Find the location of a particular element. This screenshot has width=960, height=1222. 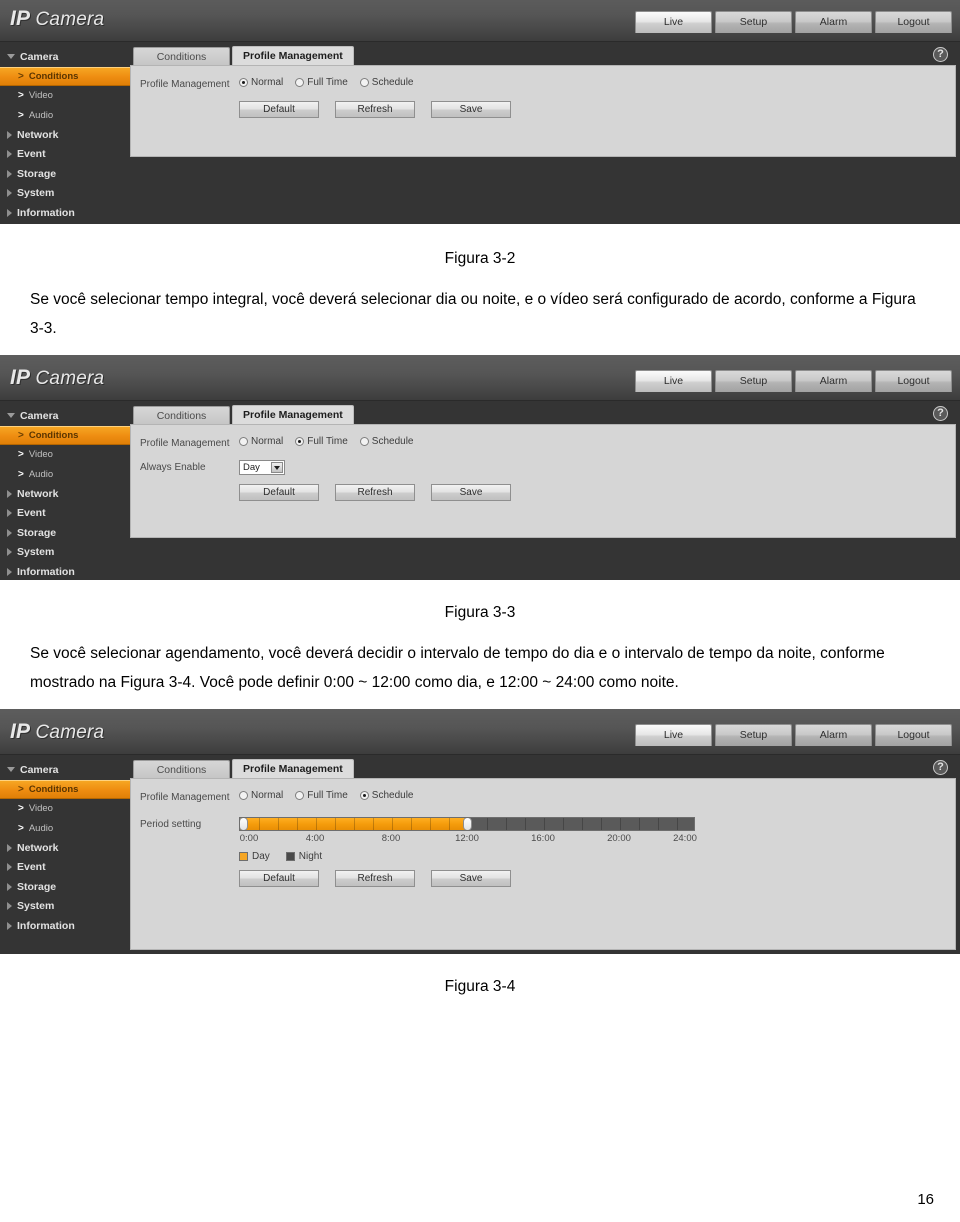

sidebar-item-label: System is located at coordinates (36, 906).